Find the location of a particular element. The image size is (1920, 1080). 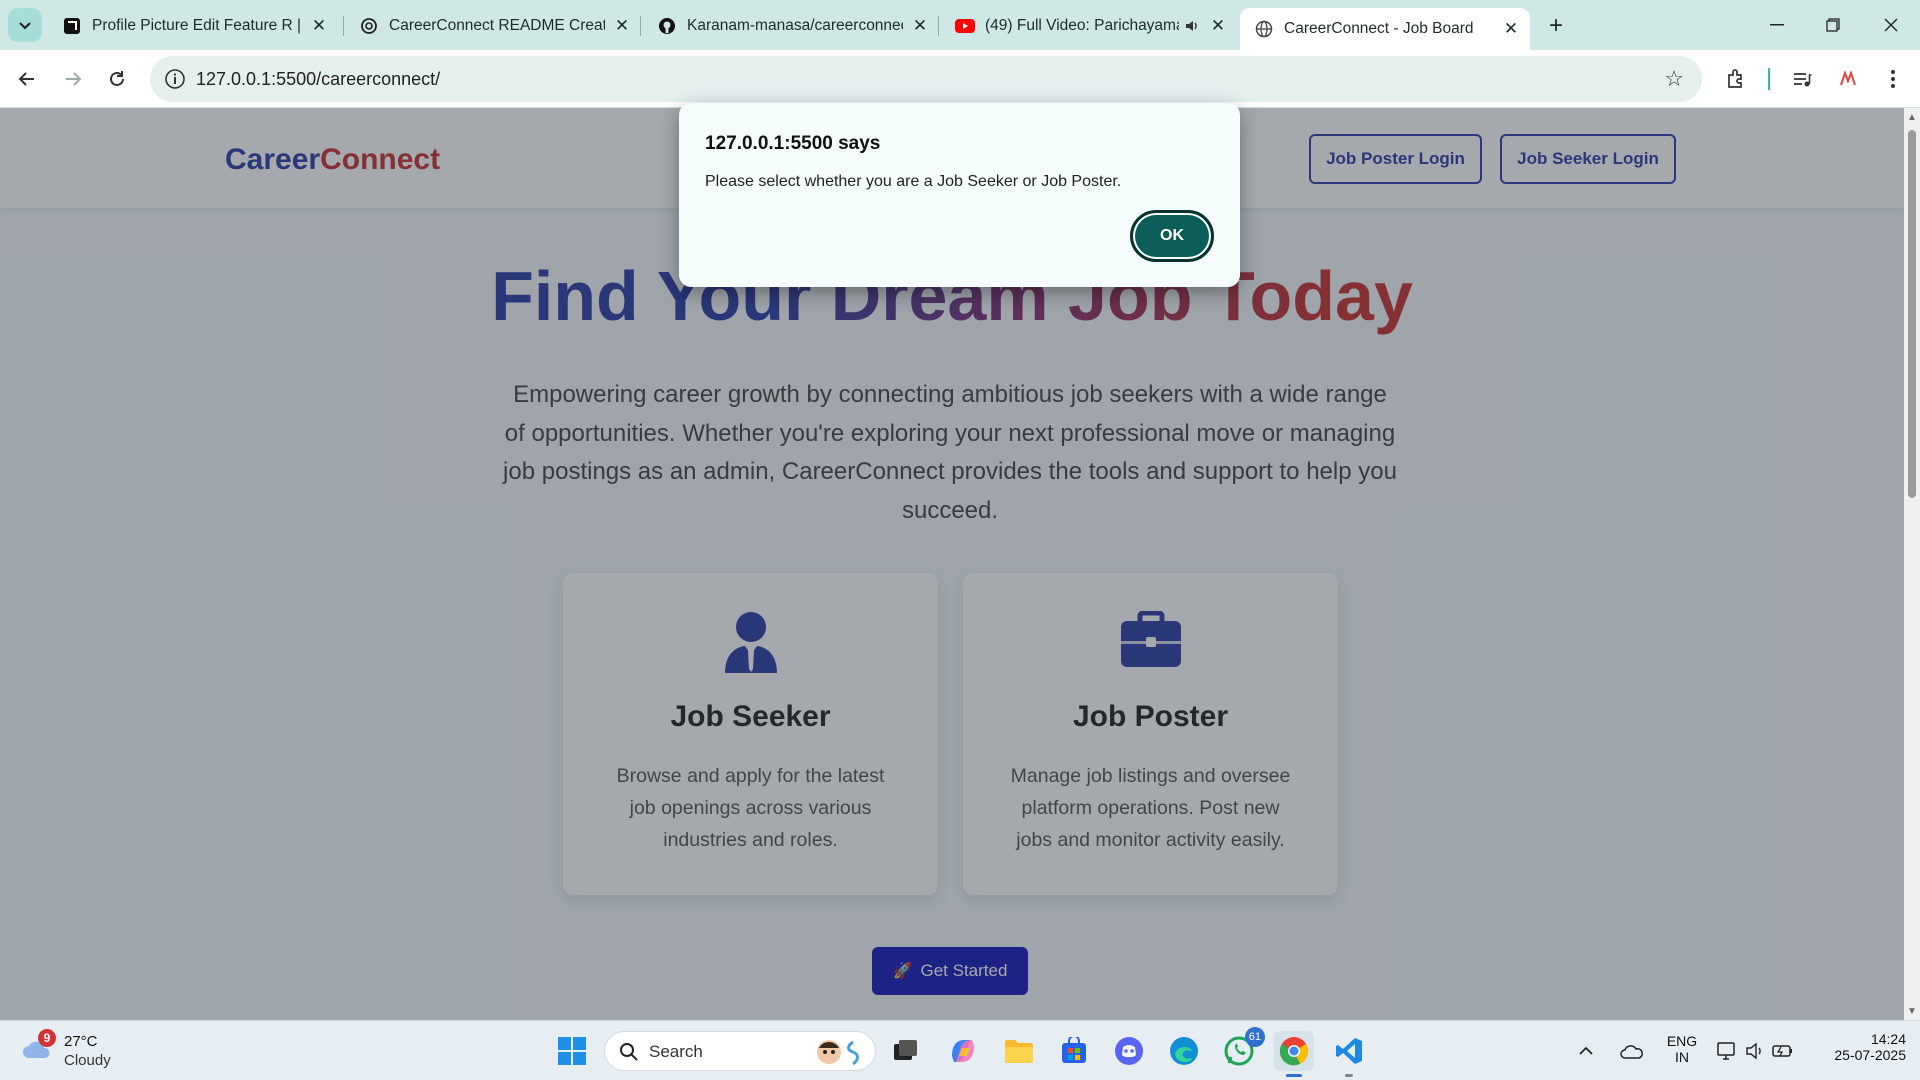

edge-icon is located at coordinates (1184, 1051).